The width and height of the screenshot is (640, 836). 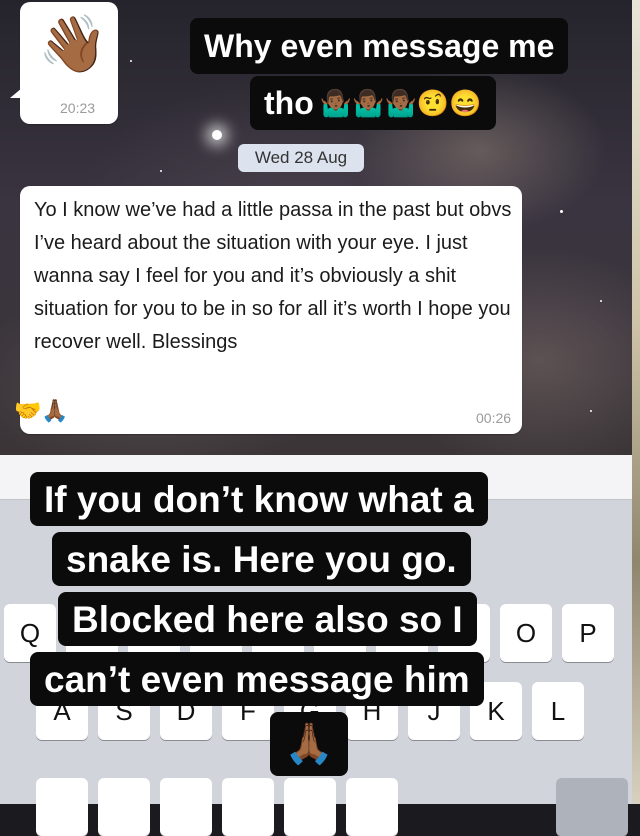 I want to click on date-divider: Wed 28 Aug, so click(x=301, y=158).